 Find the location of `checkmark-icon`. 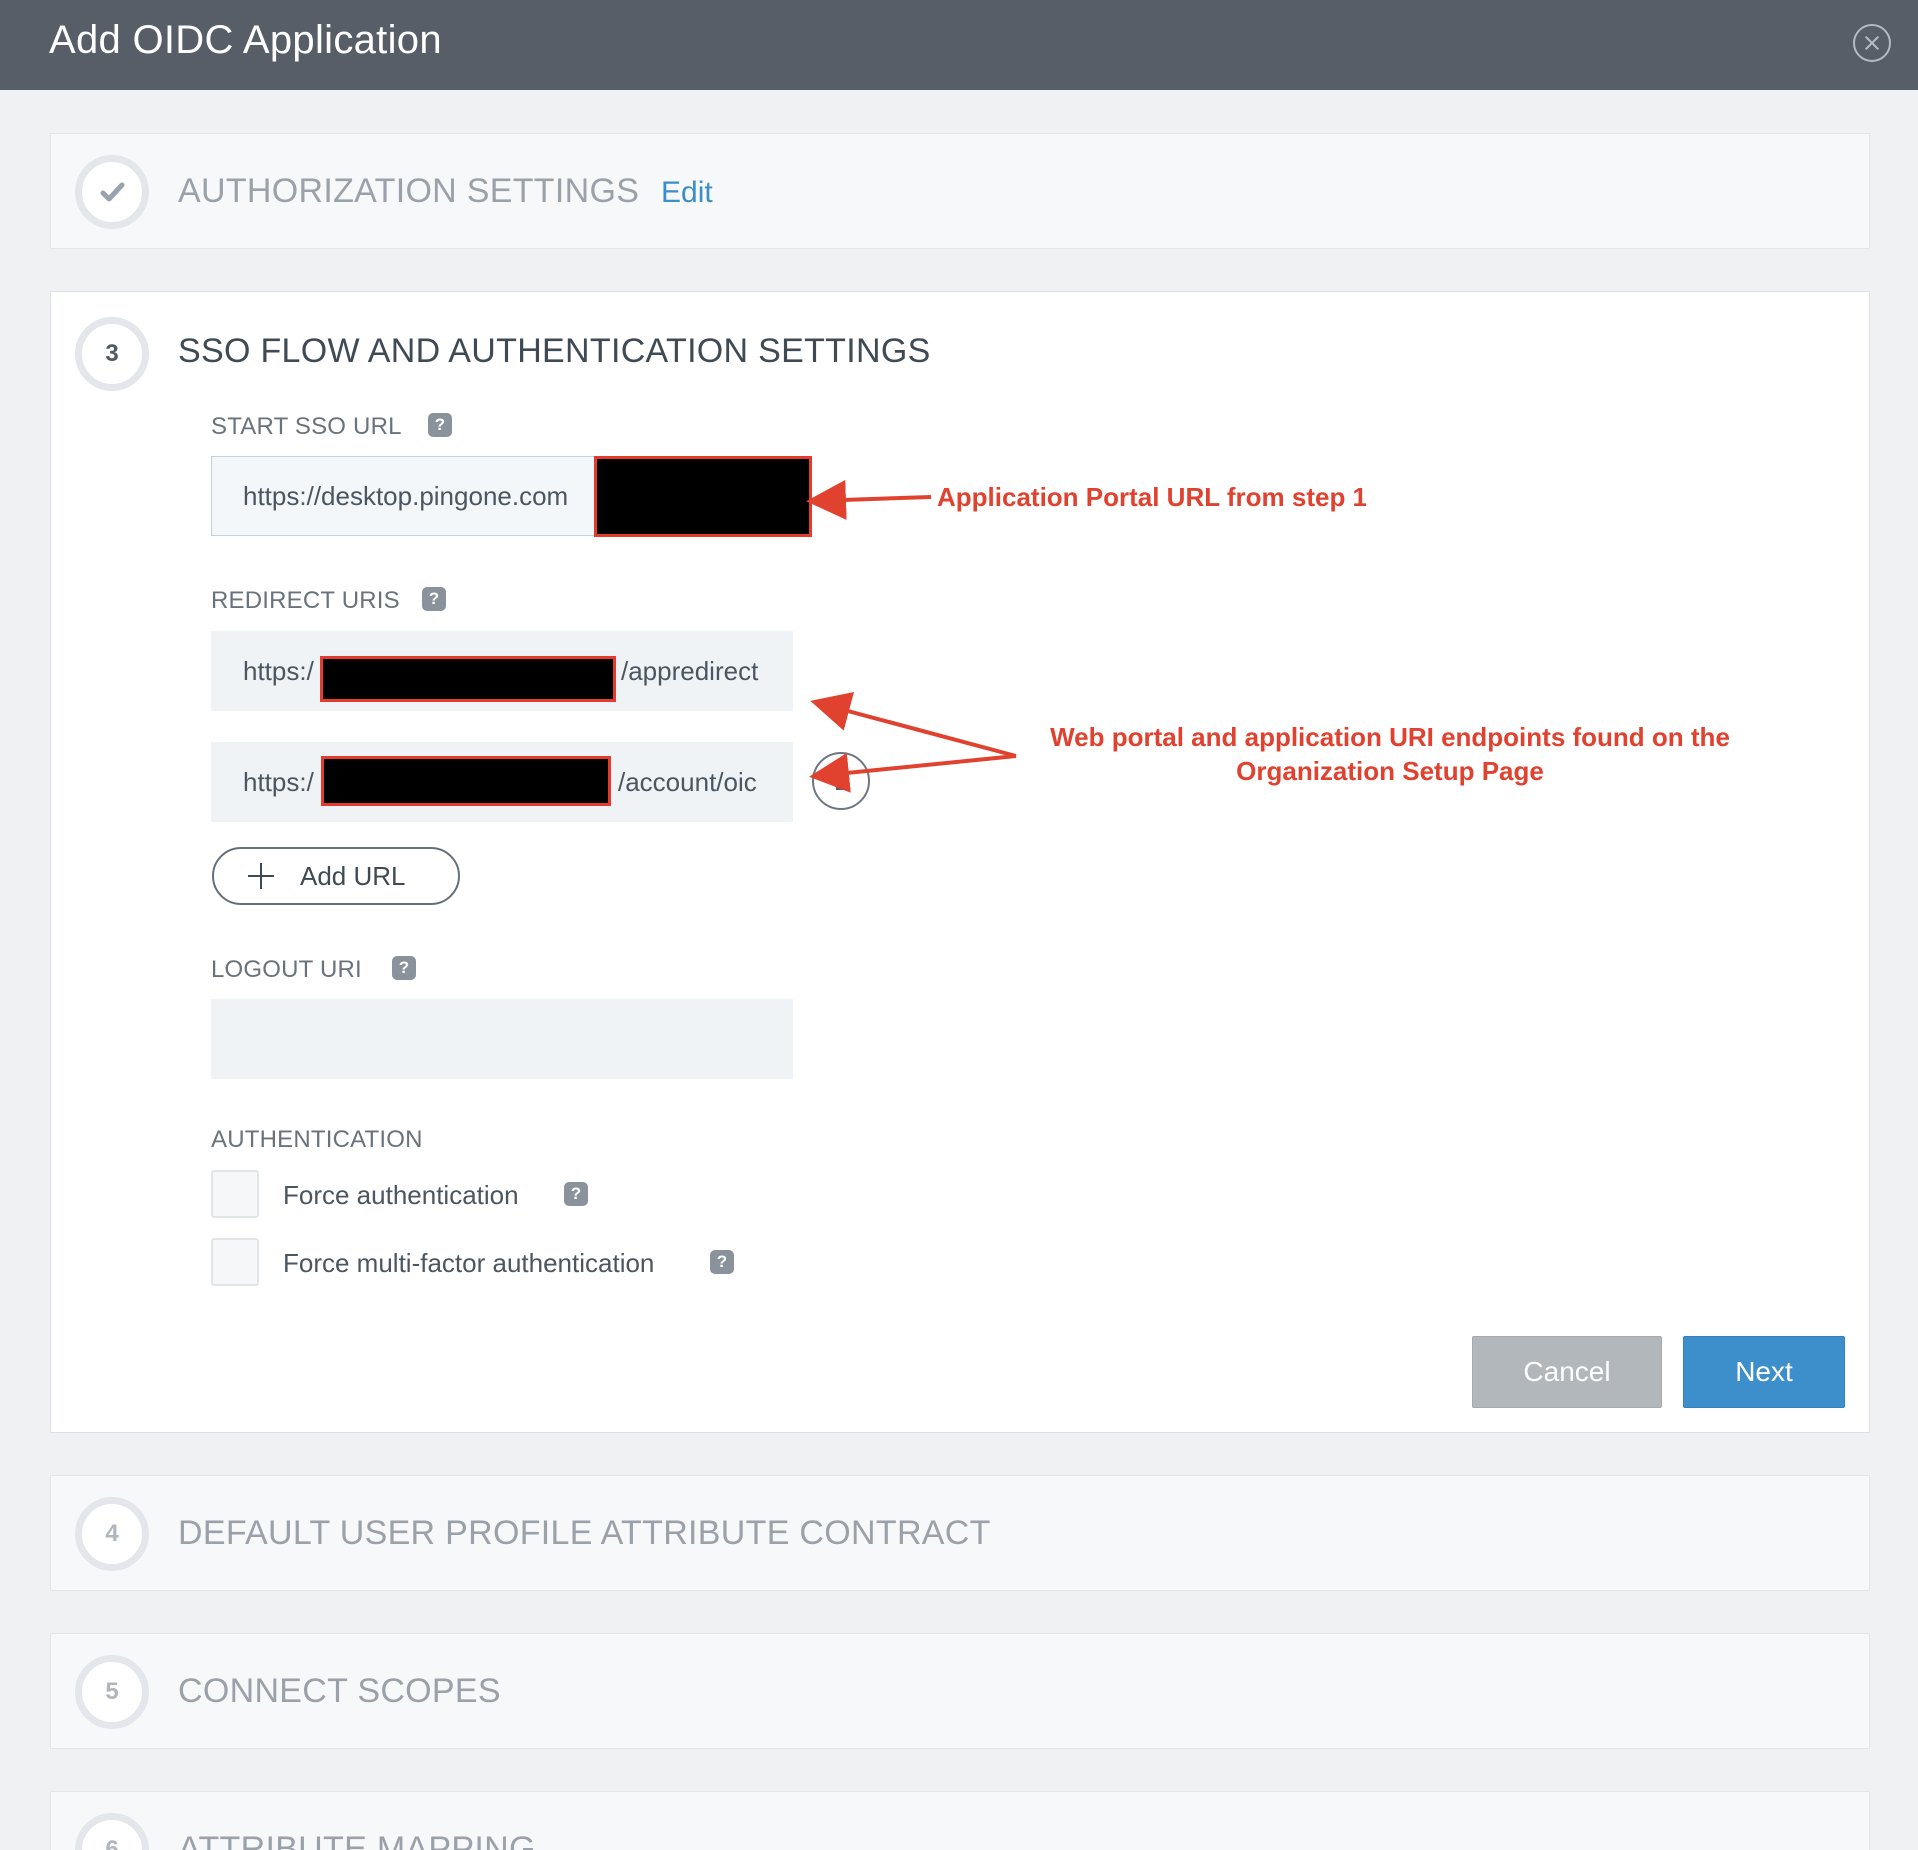

checkmark-icon is located at coordinates (112, 192).